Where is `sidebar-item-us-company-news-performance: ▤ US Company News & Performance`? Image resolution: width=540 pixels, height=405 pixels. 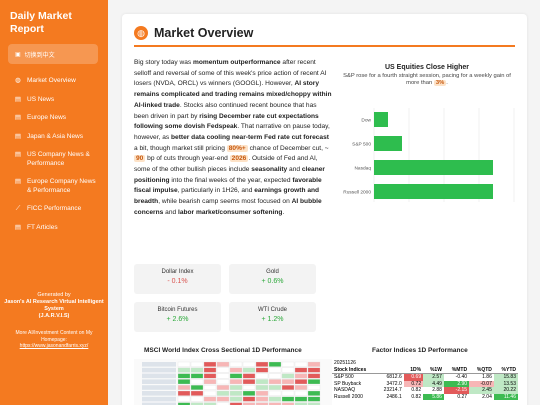 sidebar-item-us-company-news-performance: ▤ US Company News & Performance is located at coordinates (54, 159).